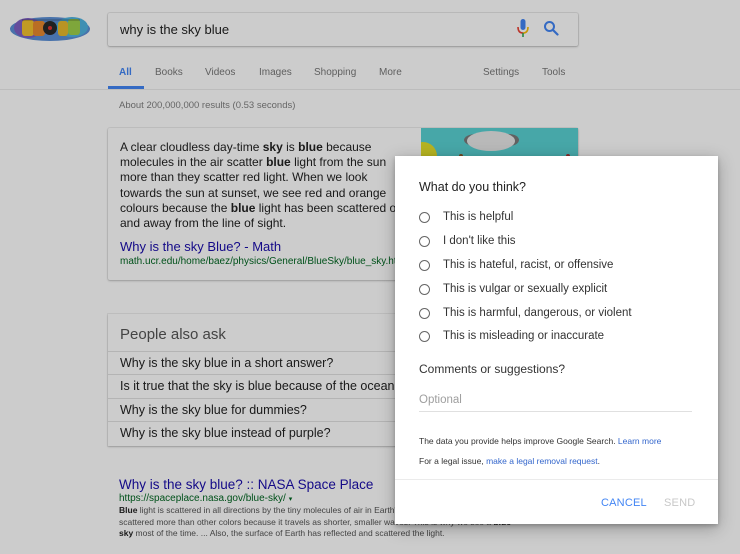 The image size is (740, 554). What do you see at coordinates (598, 461) in the screenshot?
I see `legal-suffix: .` at bounding box center [598, 461].